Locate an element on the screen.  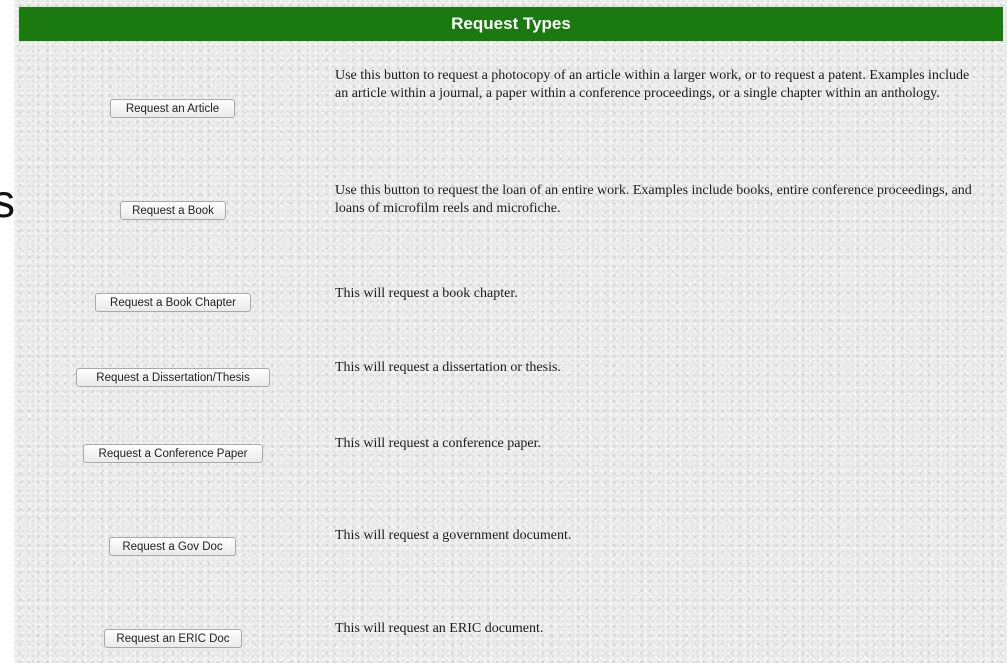
request-book-button: Request a Book is located at coordinates (173, 210).